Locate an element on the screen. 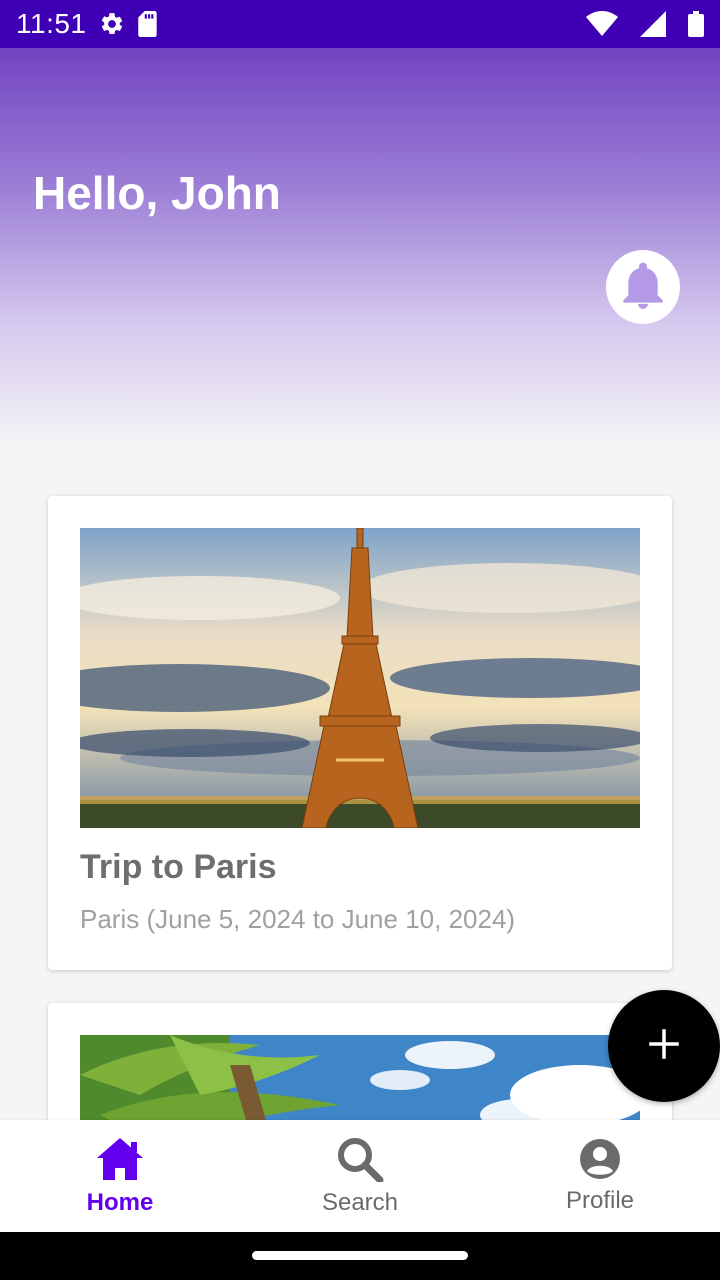 Image resolution: width=720 pixels, height=1280 pixels. signal-icon is located at coordinates (653, 24).